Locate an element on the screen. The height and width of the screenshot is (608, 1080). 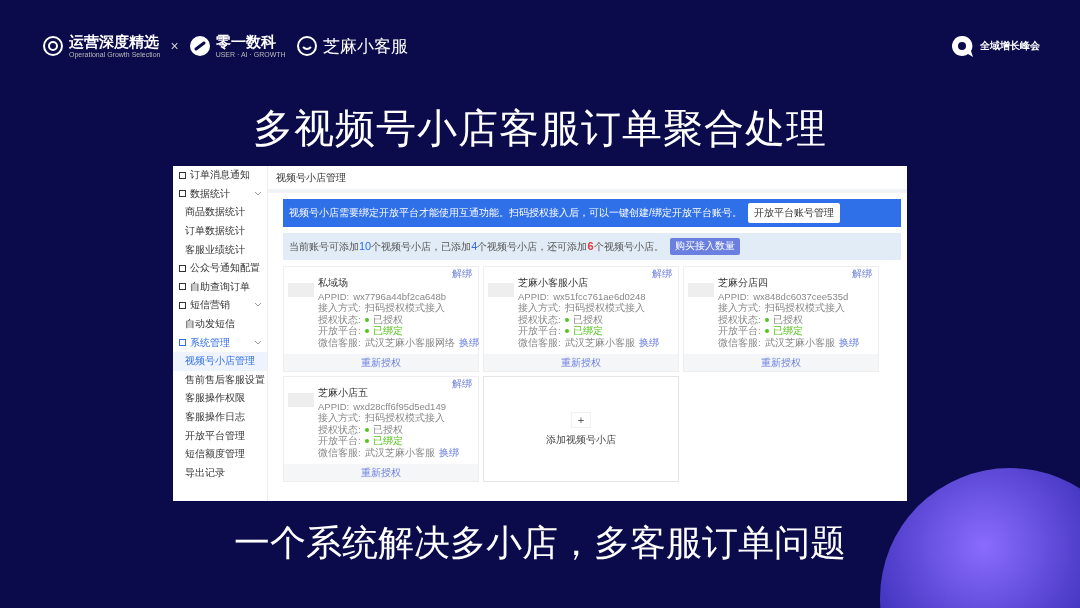
sidebar-item: 数据统计 is located at coordinates (220, 194).